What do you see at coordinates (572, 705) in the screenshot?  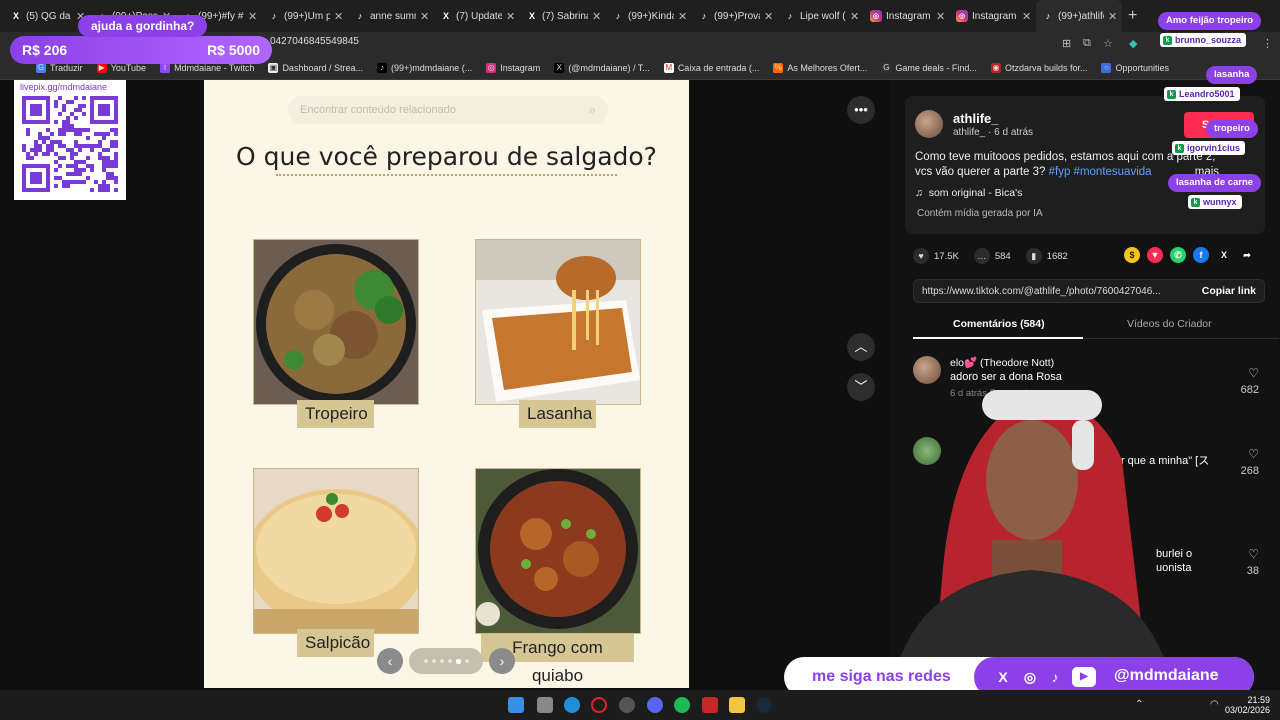 I see `edge-icon` at bounding box center [572, 705].